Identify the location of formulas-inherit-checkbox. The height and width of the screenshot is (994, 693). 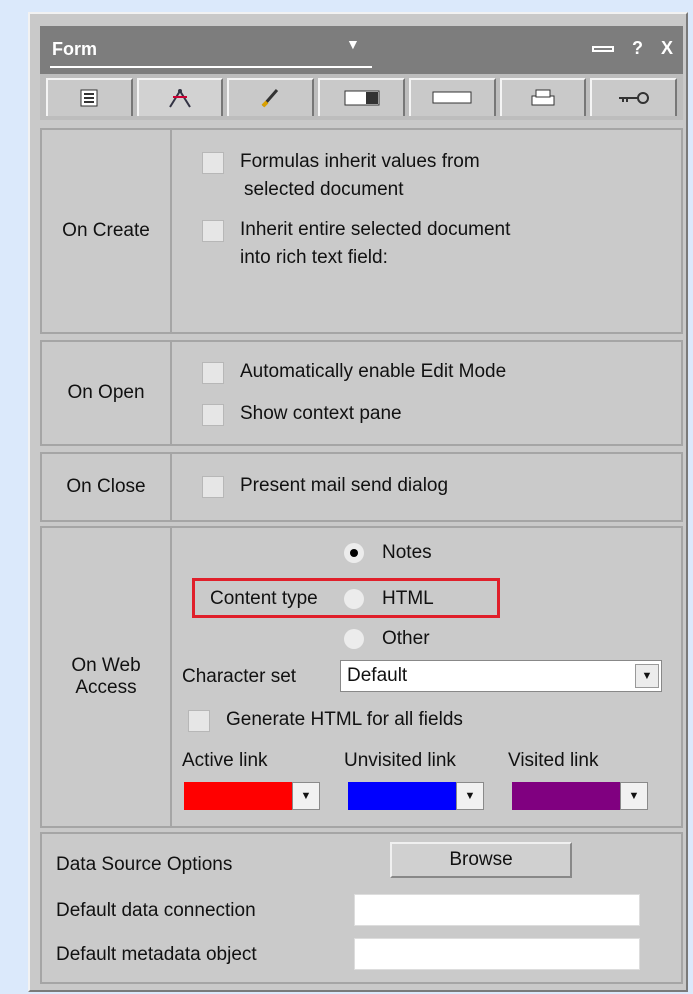
(213, 163).